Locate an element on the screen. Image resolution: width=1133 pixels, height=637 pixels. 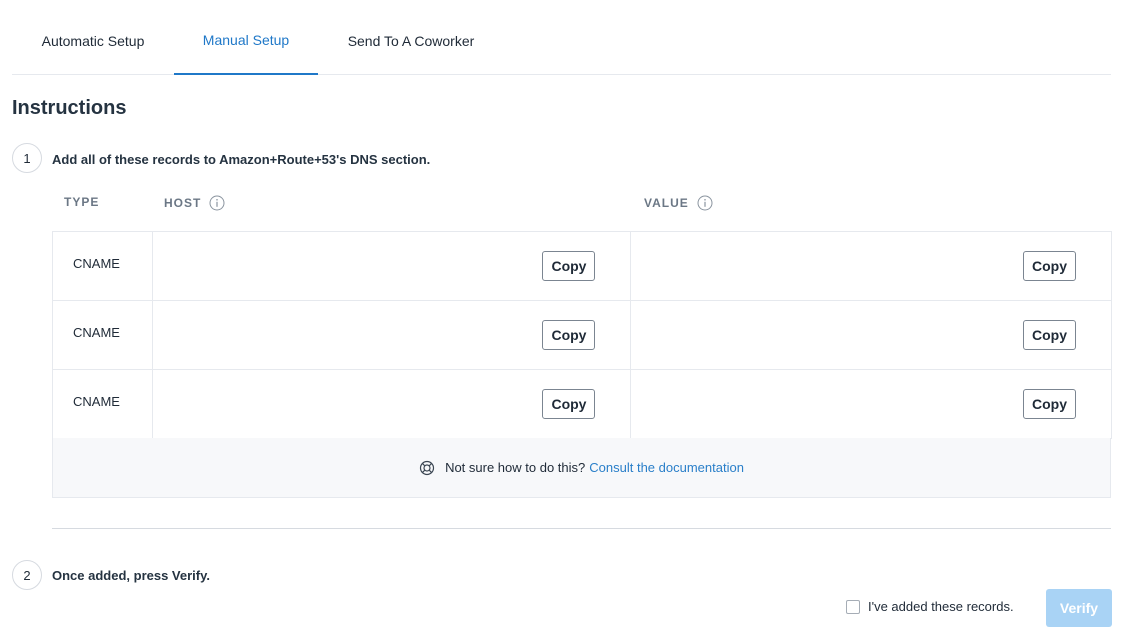
tab-manual-setup: Manual Setup is located at coordinates (246, 37).